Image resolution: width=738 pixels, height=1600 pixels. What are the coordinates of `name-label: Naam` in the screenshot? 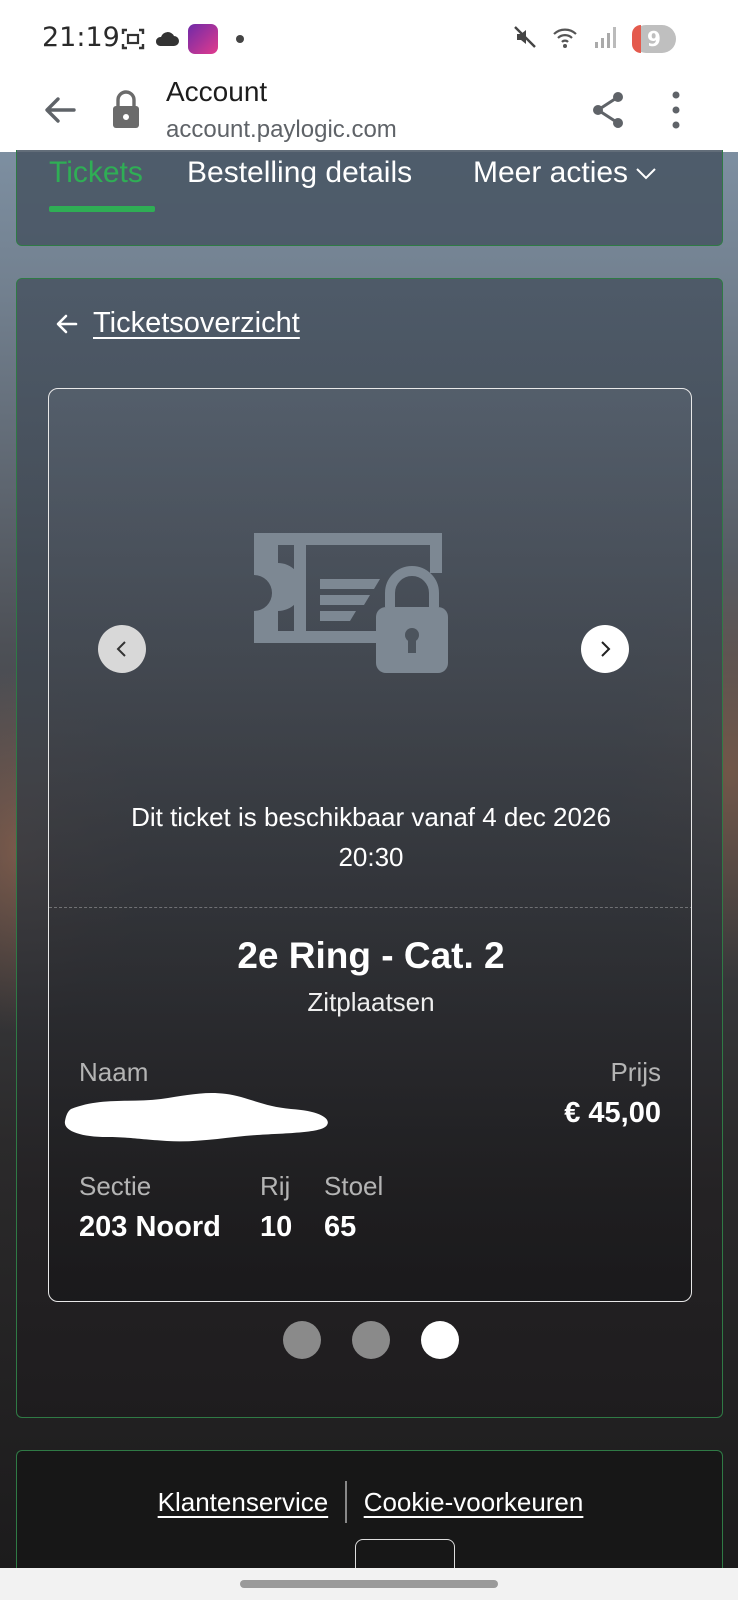 It's located at (114, 1072).